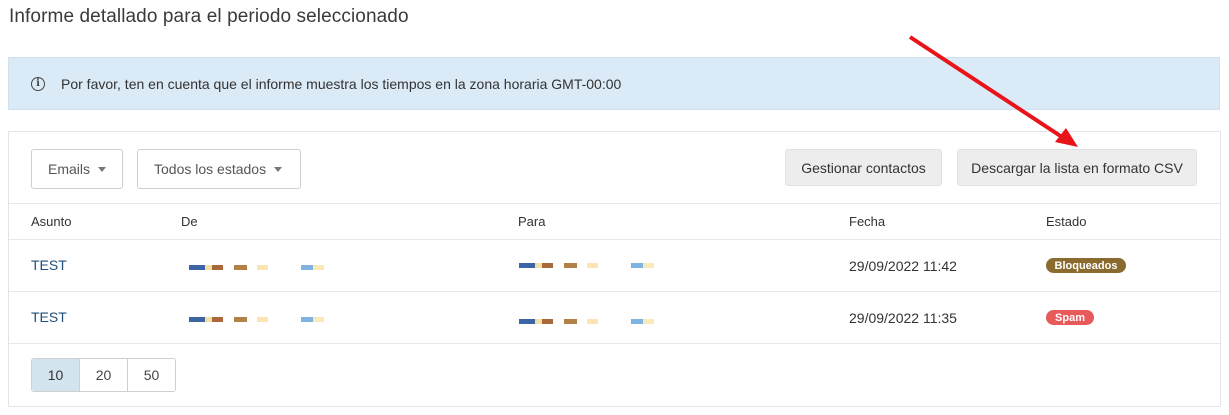  What do you see at coordinates (1086, 265) in the screenshot?
I see `status-badge: Bloqueados` at bounding box center [1086, 265].